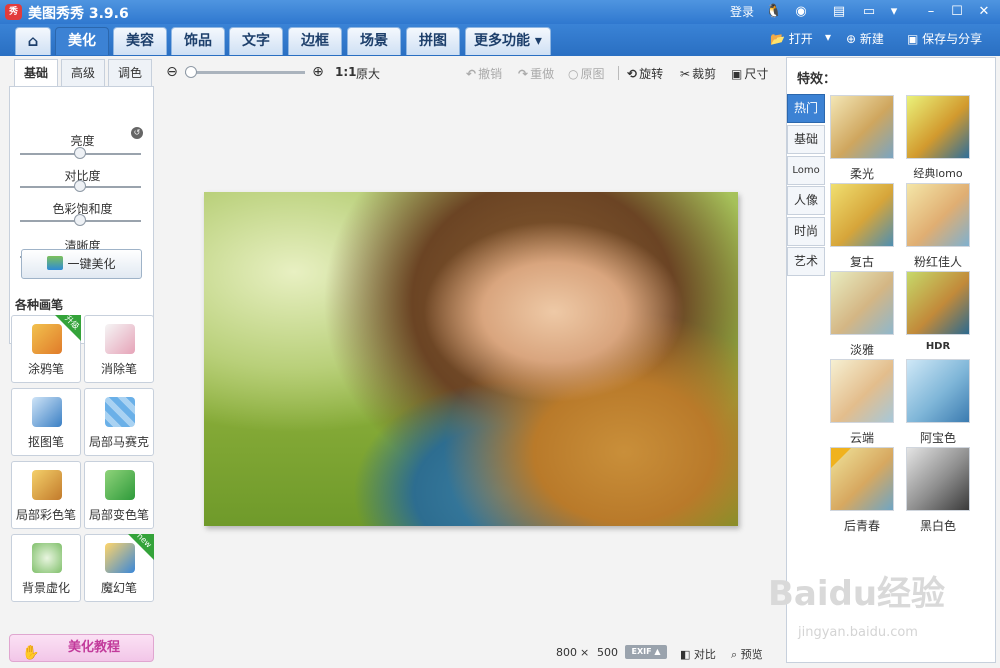  What do you see at coordinates (806, 200) in the screenshot?
I see `effect-category-portrait: 人像` at bounding box center [806, 200].